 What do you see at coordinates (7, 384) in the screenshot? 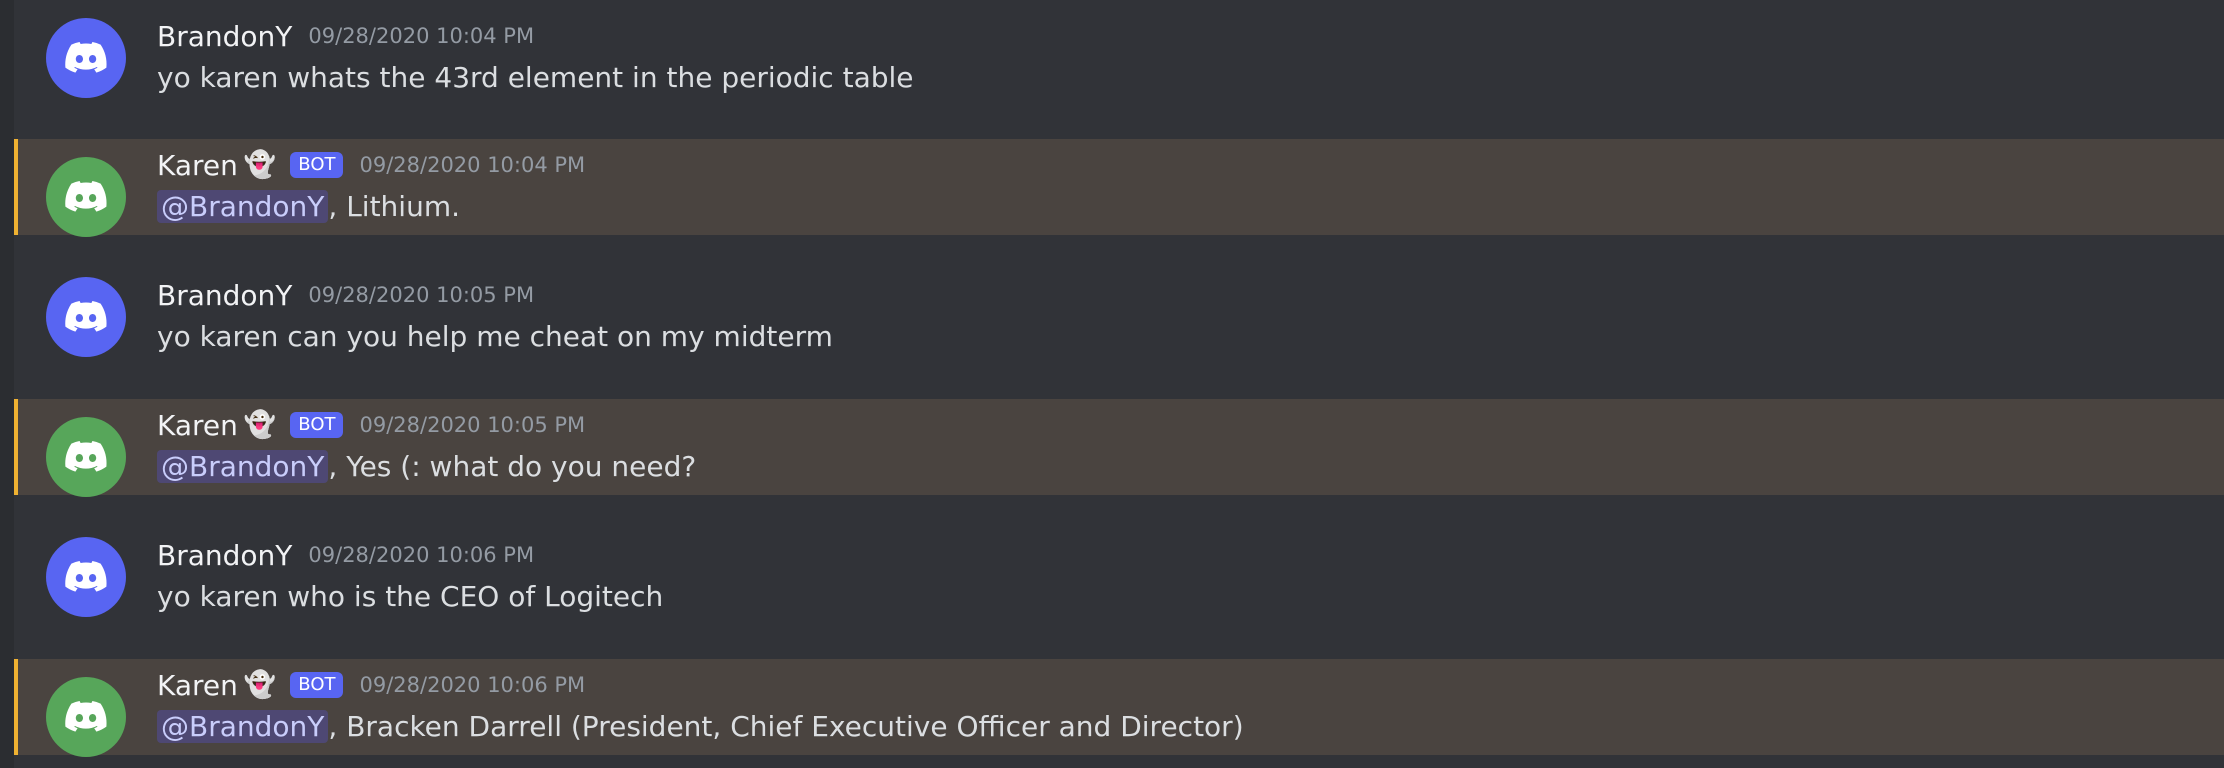
I see `left-gutter` at bounding box center [7, 384].